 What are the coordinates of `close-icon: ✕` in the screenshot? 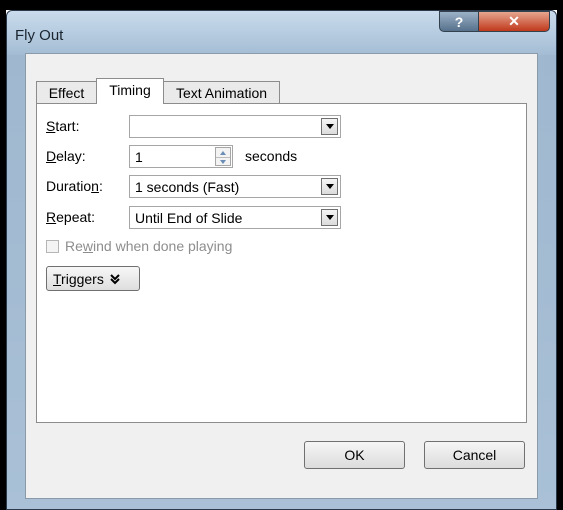 It's located at (514, 21).